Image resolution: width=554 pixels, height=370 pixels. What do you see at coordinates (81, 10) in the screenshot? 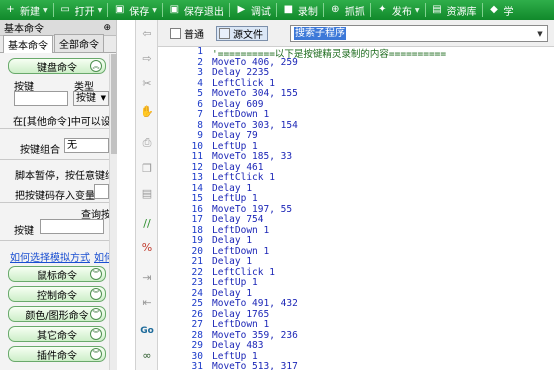
I see `toolbar-button-folder: ▭ 打开 ▼` at bounding box center [81, 10].